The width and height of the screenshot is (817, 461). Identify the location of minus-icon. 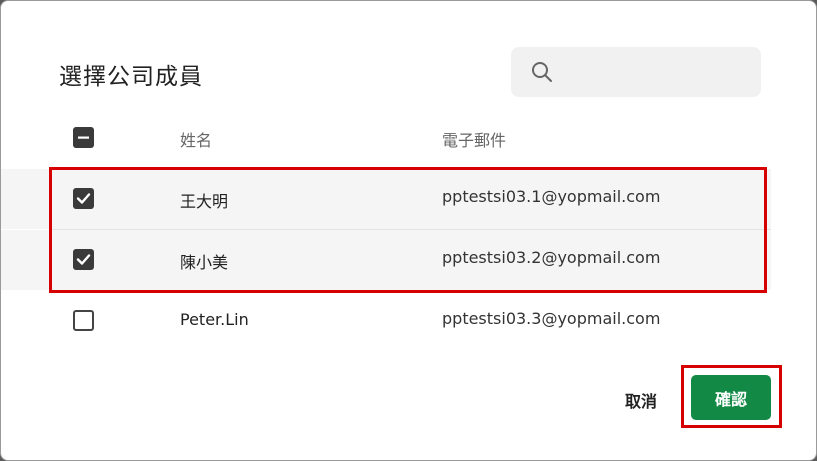
(83, 137).